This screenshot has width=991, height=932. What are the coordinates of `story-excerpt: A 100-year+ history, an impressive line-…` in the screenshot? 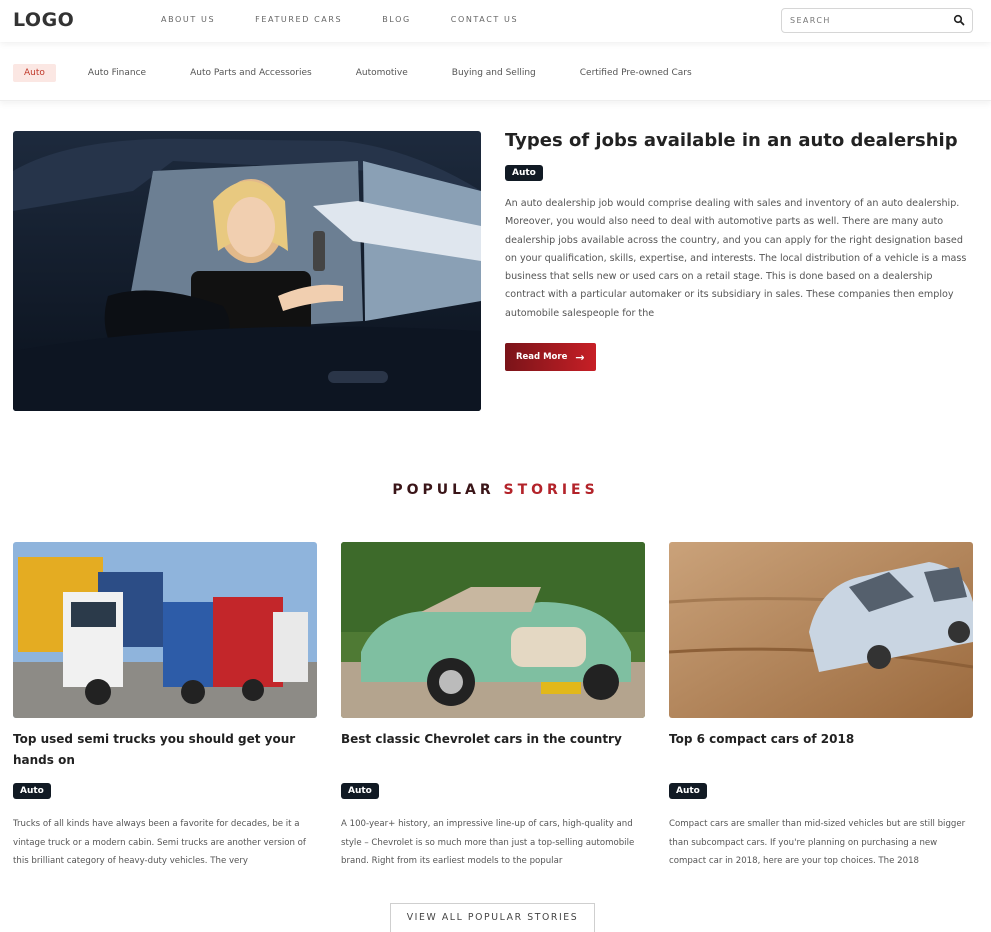 It's located at (488, 842).